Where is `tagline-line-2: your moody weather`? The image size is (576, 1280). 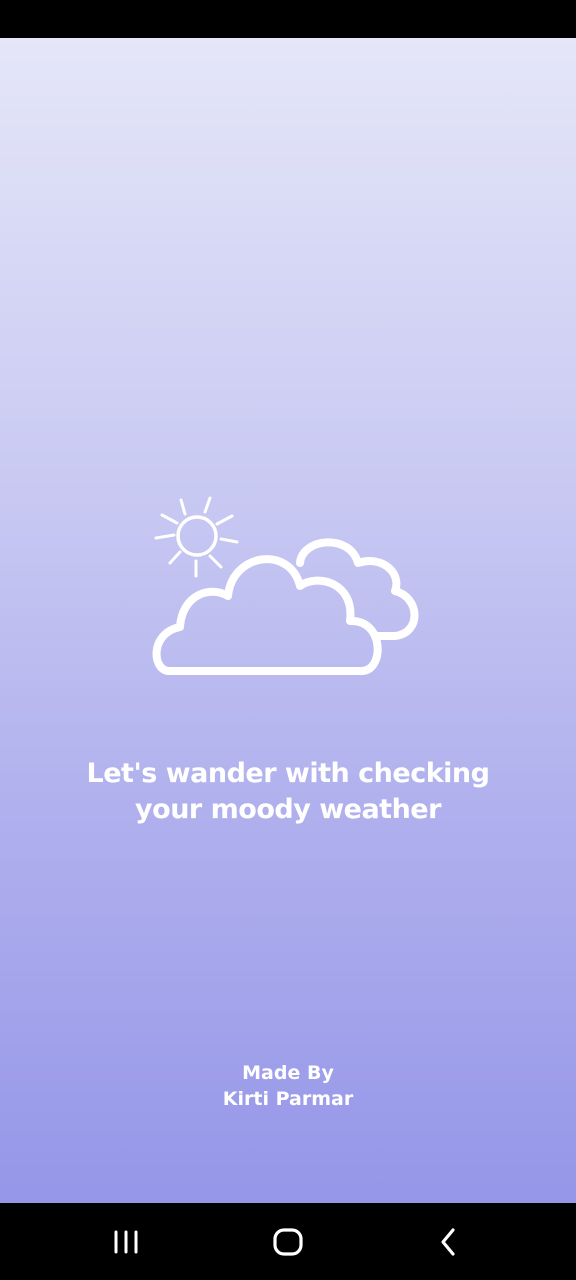 tagline-line-2: your moody weather is located at coordinates (288, 809).